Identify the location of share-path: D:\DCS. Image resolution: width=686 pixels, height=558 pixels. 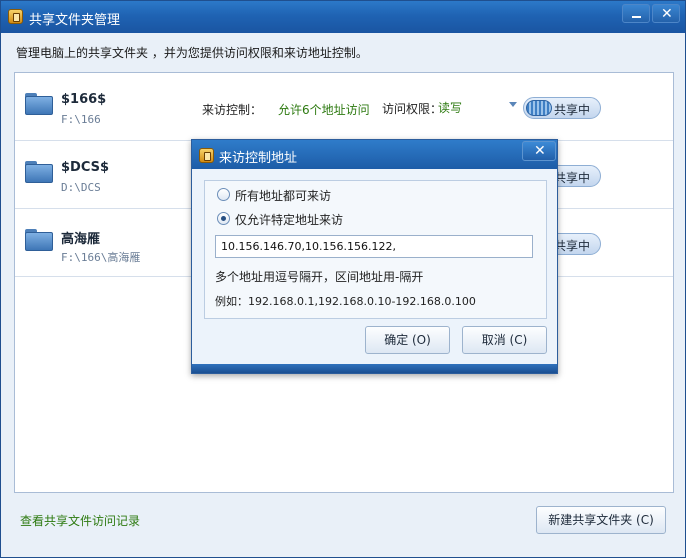
(81, 187).